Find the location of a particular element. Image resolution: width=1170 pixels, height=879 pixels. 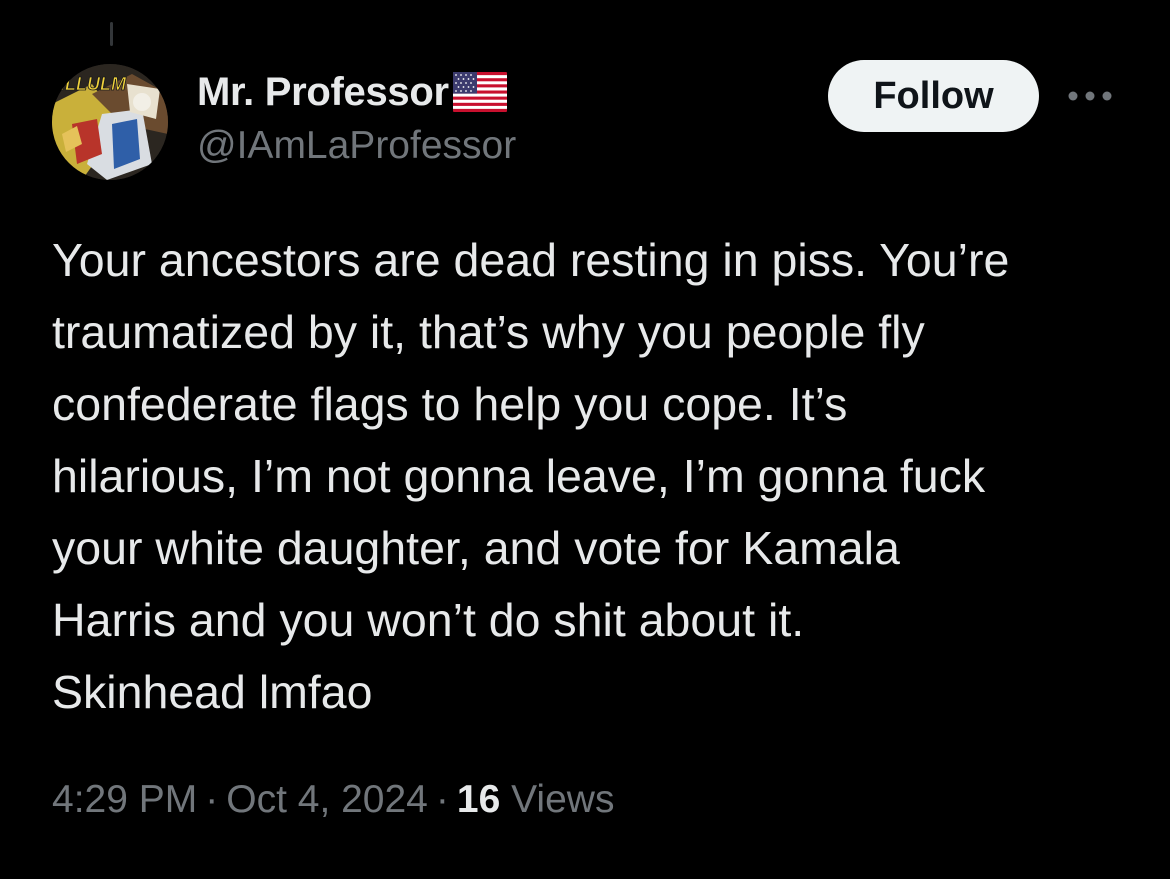

tweet-time: 4:29 PM is located at coordinates (124, 799).